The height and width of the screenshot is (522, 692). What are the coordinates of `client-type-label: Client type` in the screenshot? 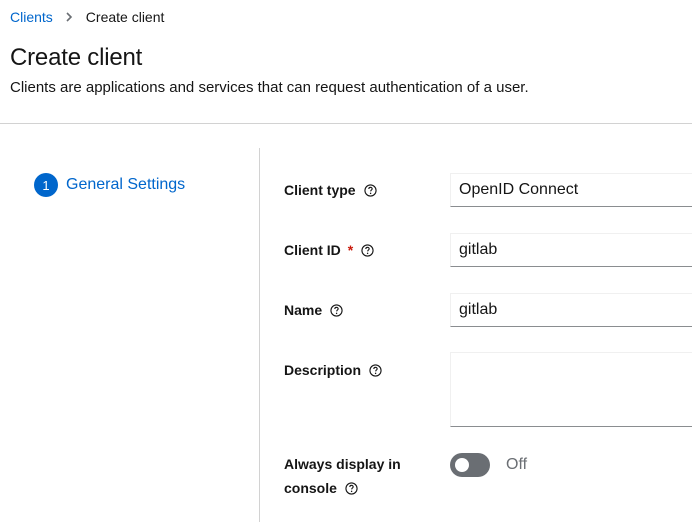 It's located at (330, 190).